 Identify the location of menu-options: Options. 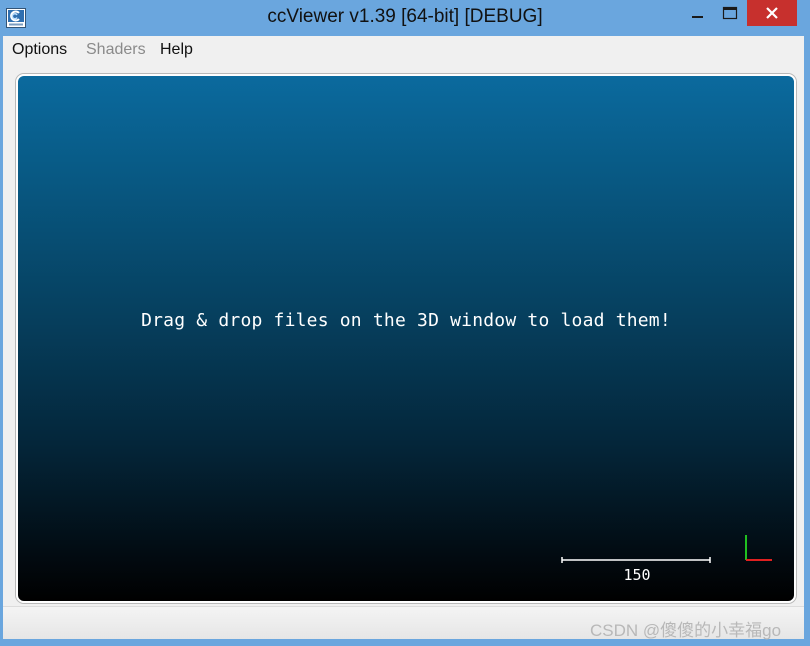
(39, 50).